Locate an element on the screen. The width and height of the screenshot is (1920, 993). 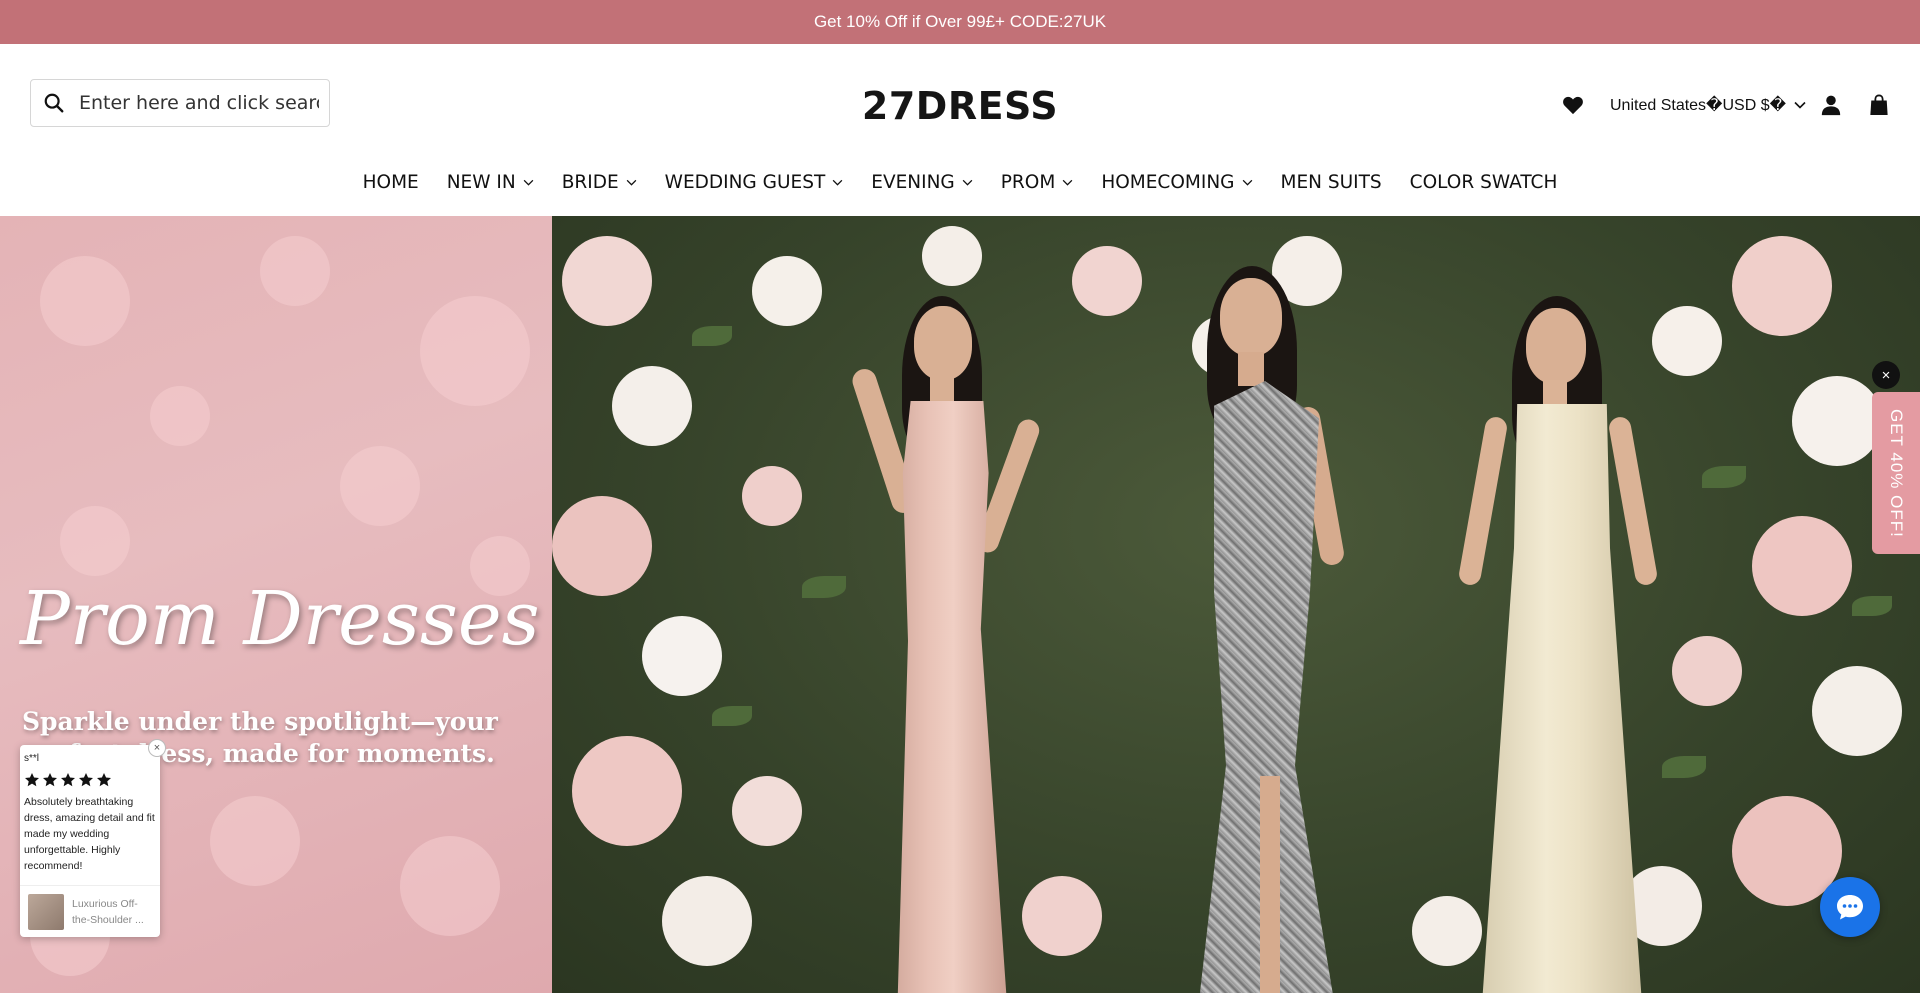
announcement-text: Get 10% Off if Over 99£+ CODE:27UK is located at coordinates (960, 21).